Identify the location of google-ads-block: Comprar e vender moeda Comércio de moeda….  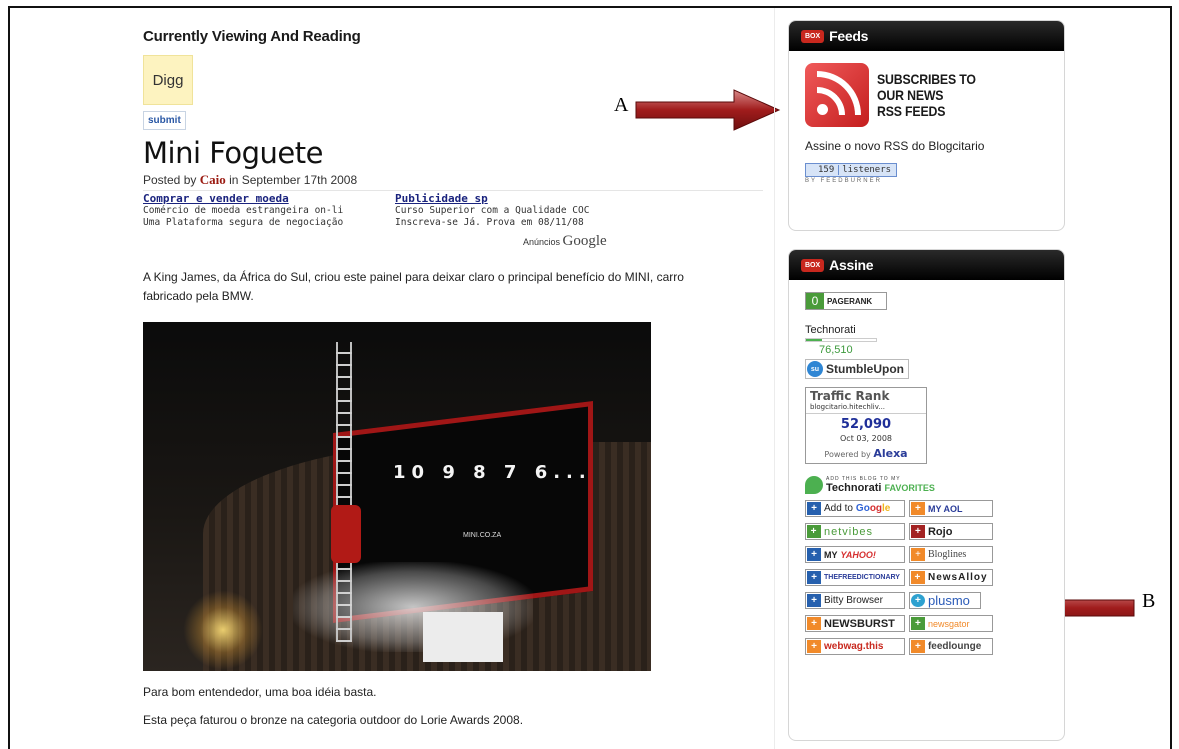
(453, 223).